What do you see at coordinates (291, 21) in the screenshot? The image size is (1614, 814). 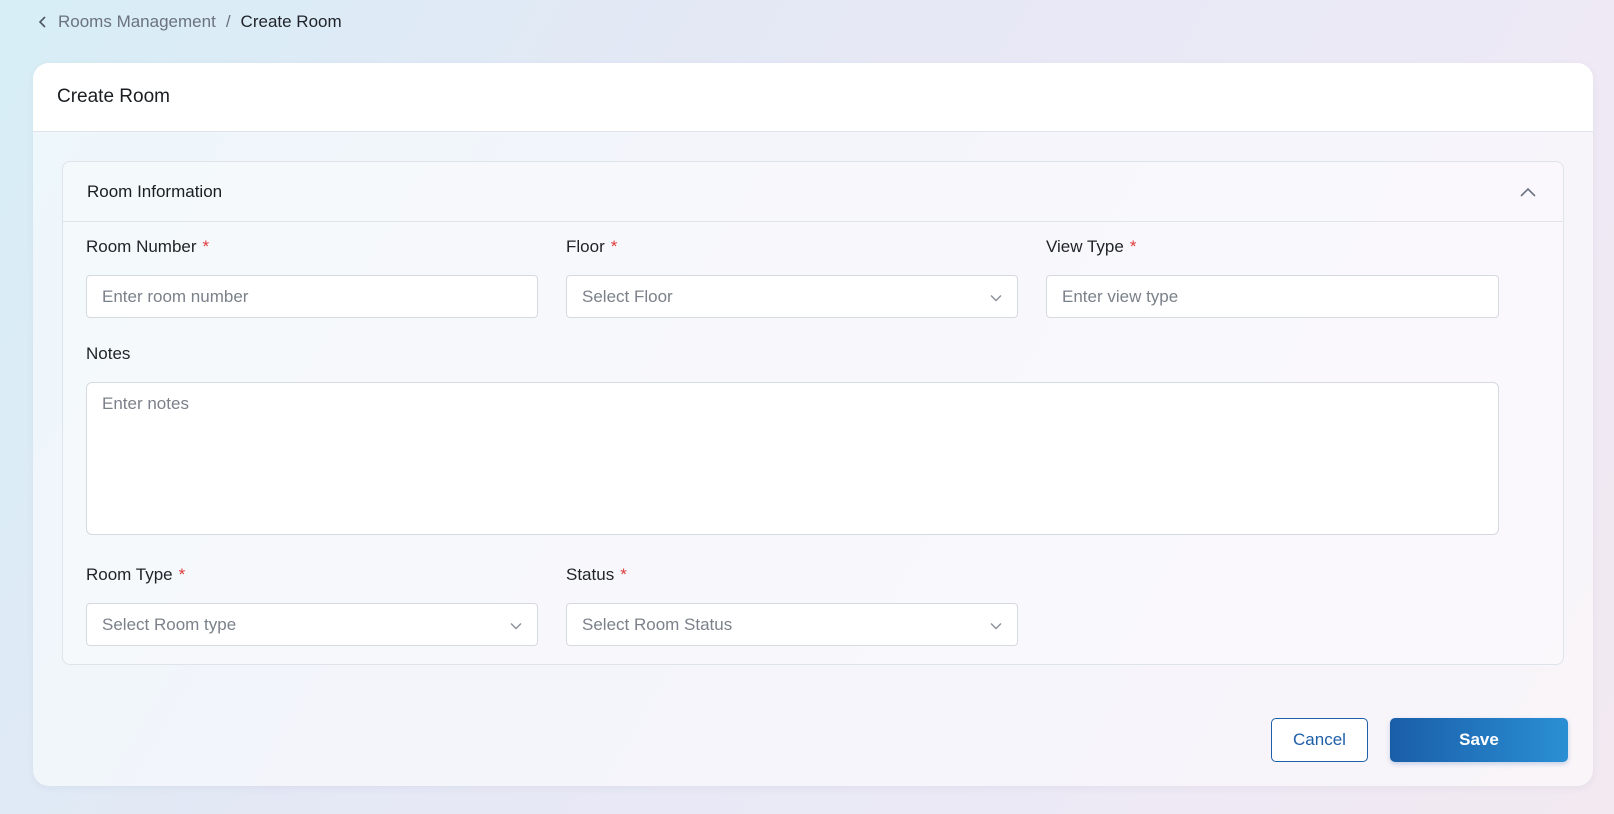 I see `breadcrumb-current: Create Room` at bounding box center [291, 21].